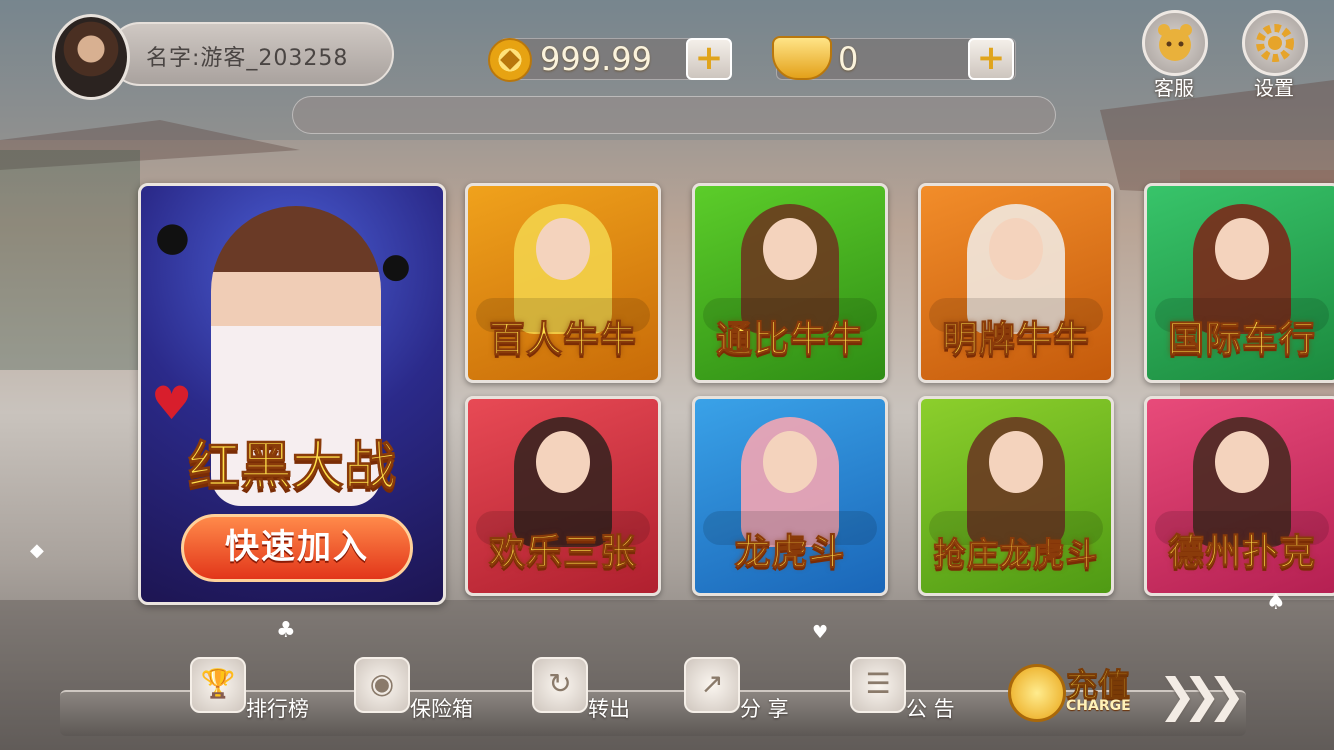 The width and height of the screenshot is (1334, 750). What do you see at coordinates (1016, 496) in the screenshot?
I see `game-card: 抢庄龙虎斗` at bounding box center [1016, 496].